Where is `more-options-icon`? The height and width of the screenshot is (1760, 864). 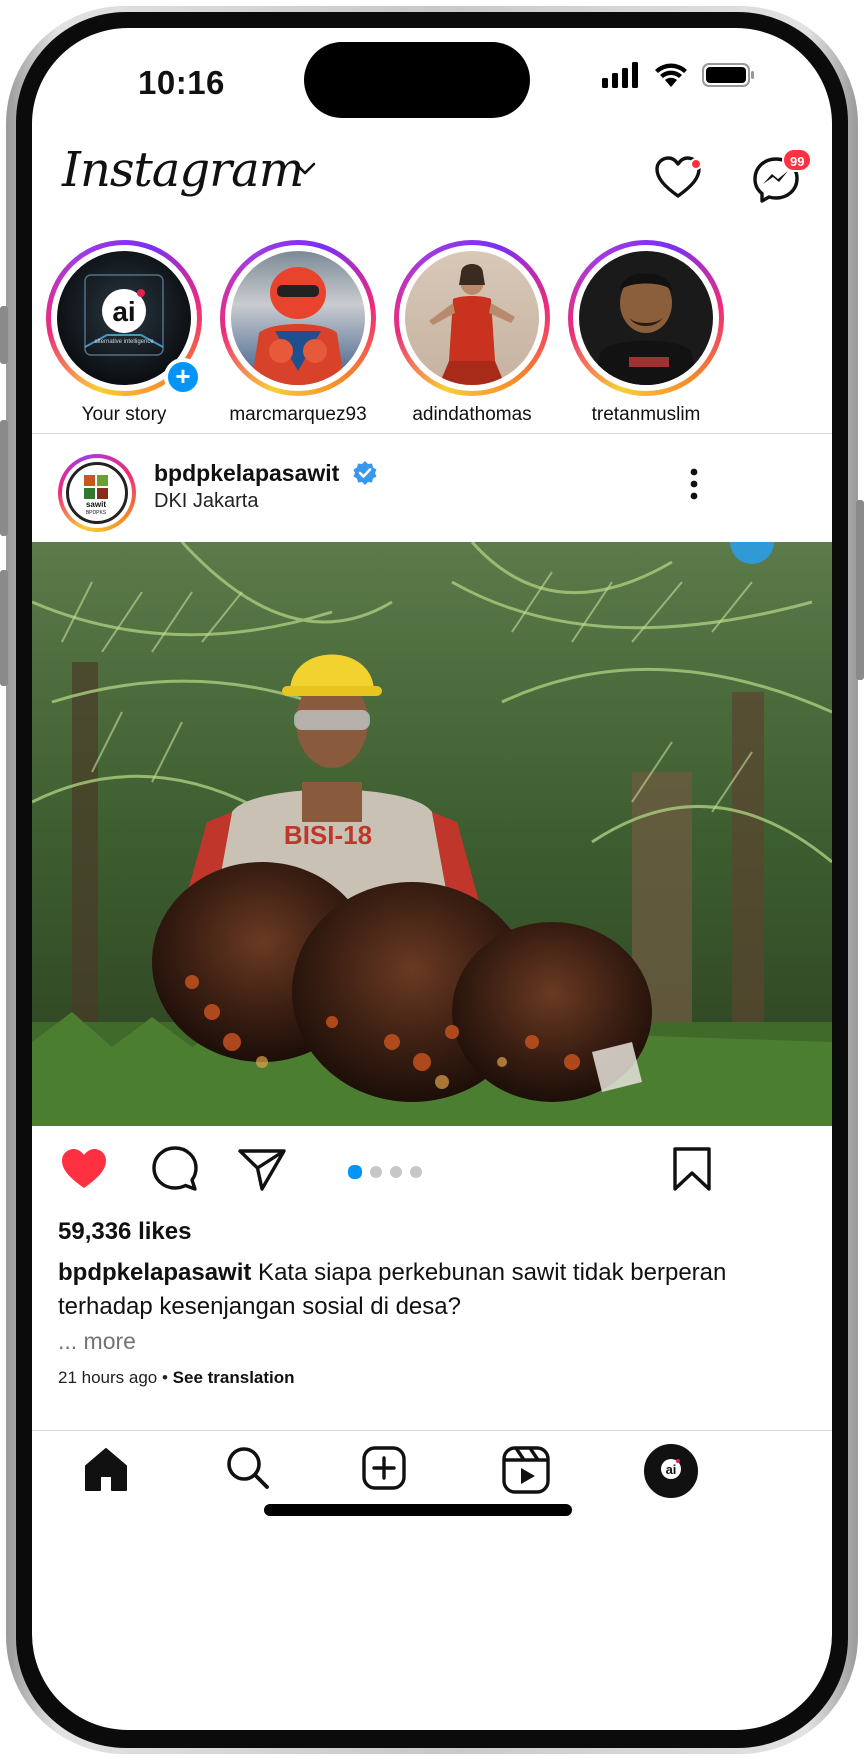 more-options-icon is located at coordinates (694, 484).